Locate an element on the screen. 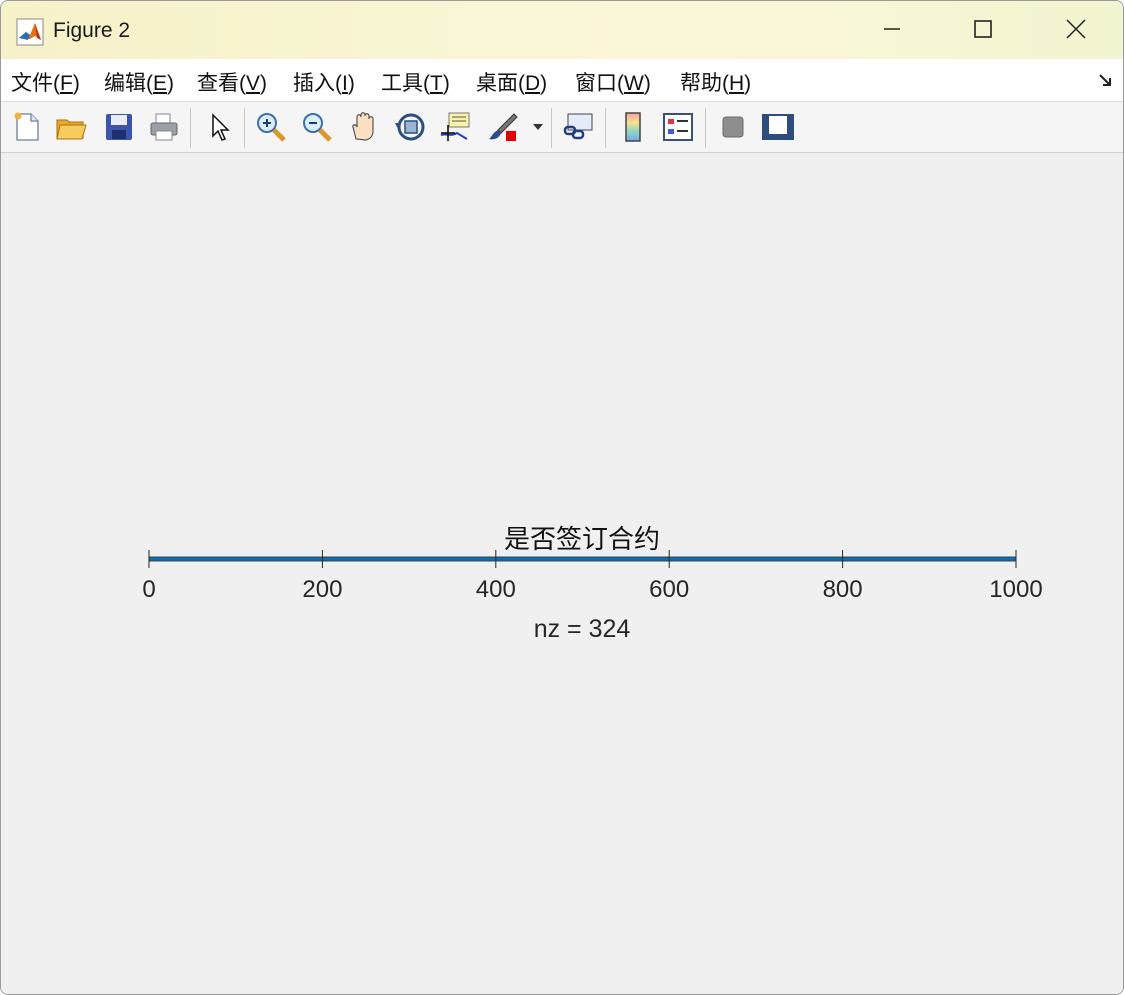 This screenshot has height=995, width=1124. colorbar-icon is located at coordinates (633, 127).